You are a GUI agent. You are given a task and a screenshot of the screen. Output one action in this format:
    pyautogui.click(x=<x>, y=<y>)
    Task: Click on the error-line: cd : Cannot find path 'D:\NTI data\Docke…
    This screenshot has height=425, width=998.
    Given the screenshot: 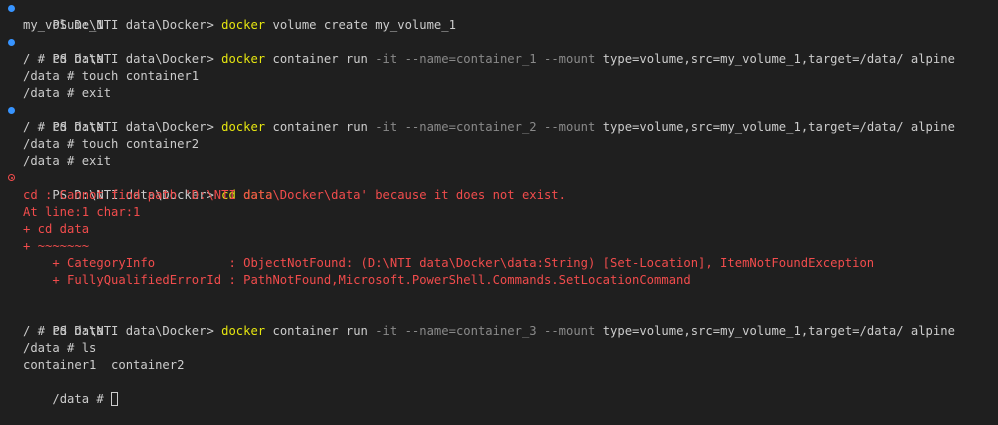 What is the action you would take?
    pyautogui.click(x=294, y=195)
    